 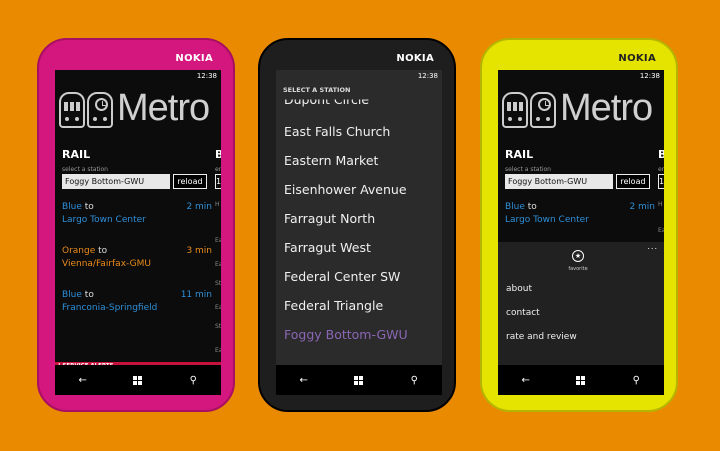 What do you see at coordinates (331, 160) in the screenshot?
I see `station-item: Eastern Market` at bounding box center [331, 160].